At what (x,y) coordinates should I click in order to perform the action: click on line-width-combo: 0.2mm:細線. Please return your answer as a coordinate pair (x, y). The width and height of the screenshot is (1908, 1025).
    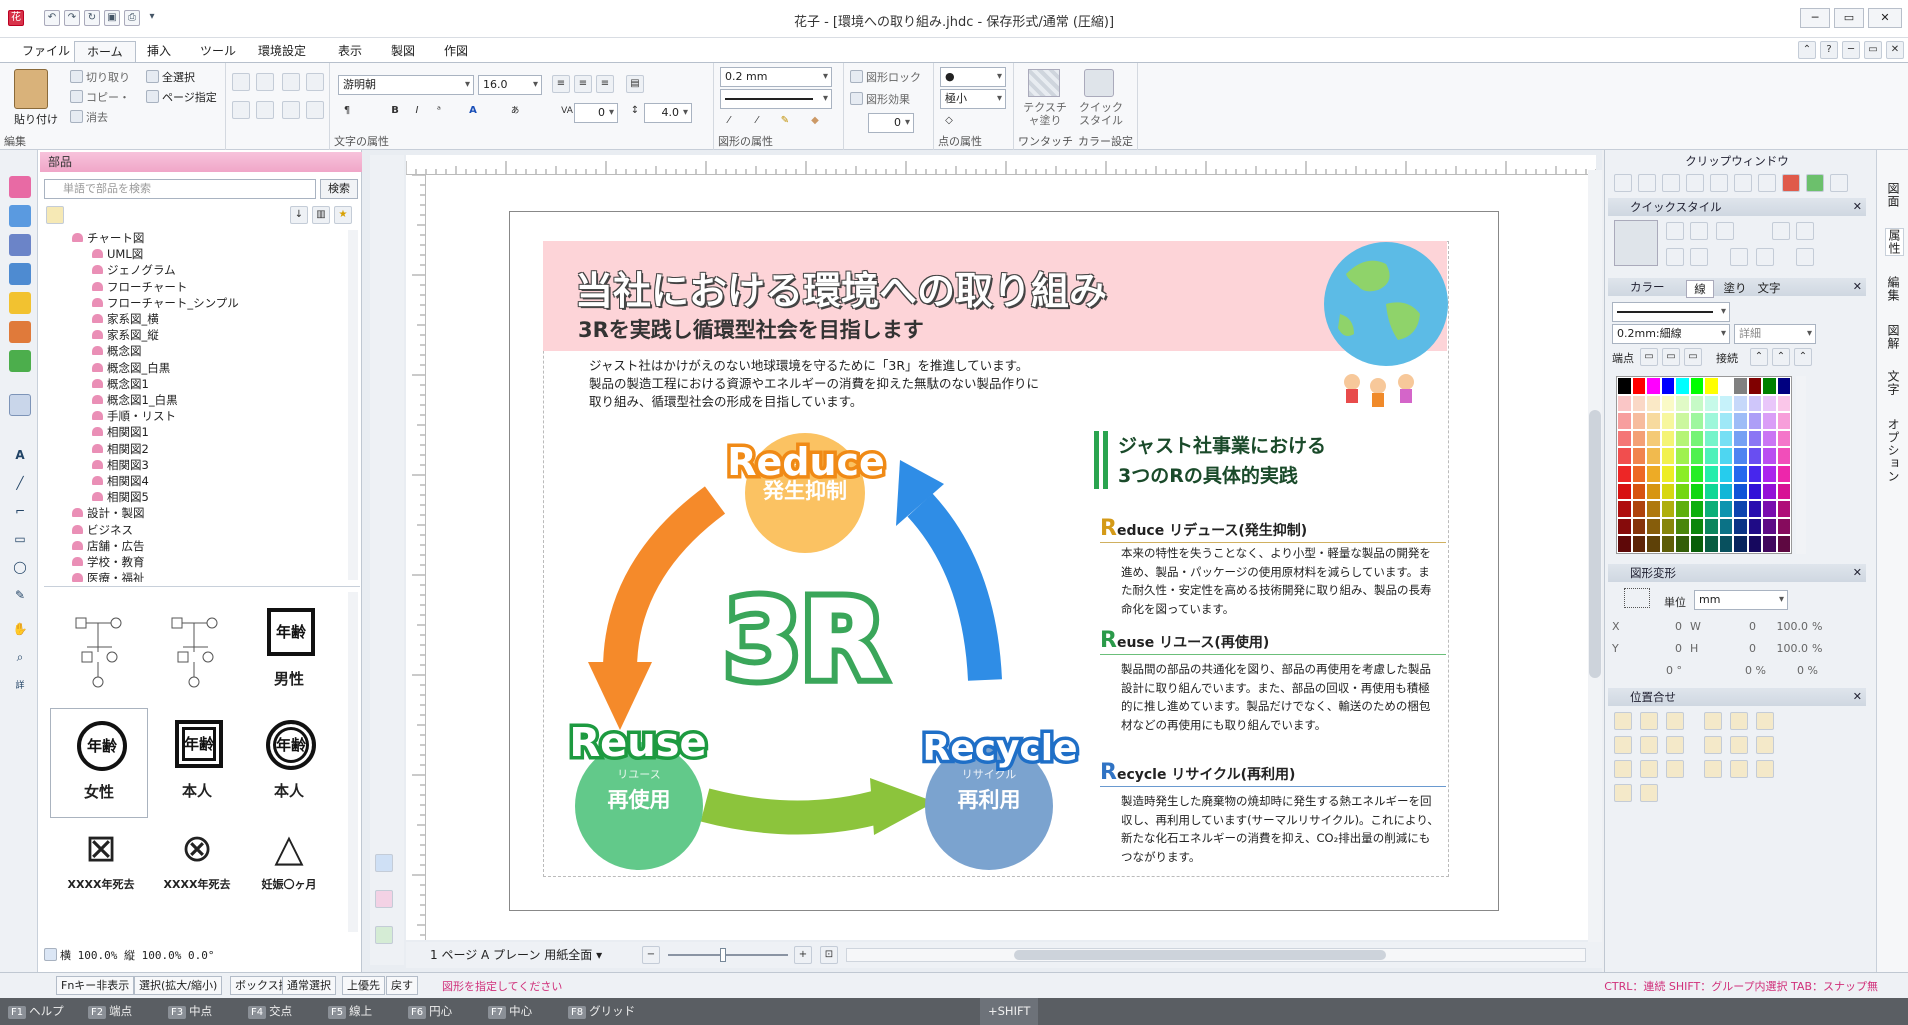
    Looking at the image, I should click on (1671, 334).